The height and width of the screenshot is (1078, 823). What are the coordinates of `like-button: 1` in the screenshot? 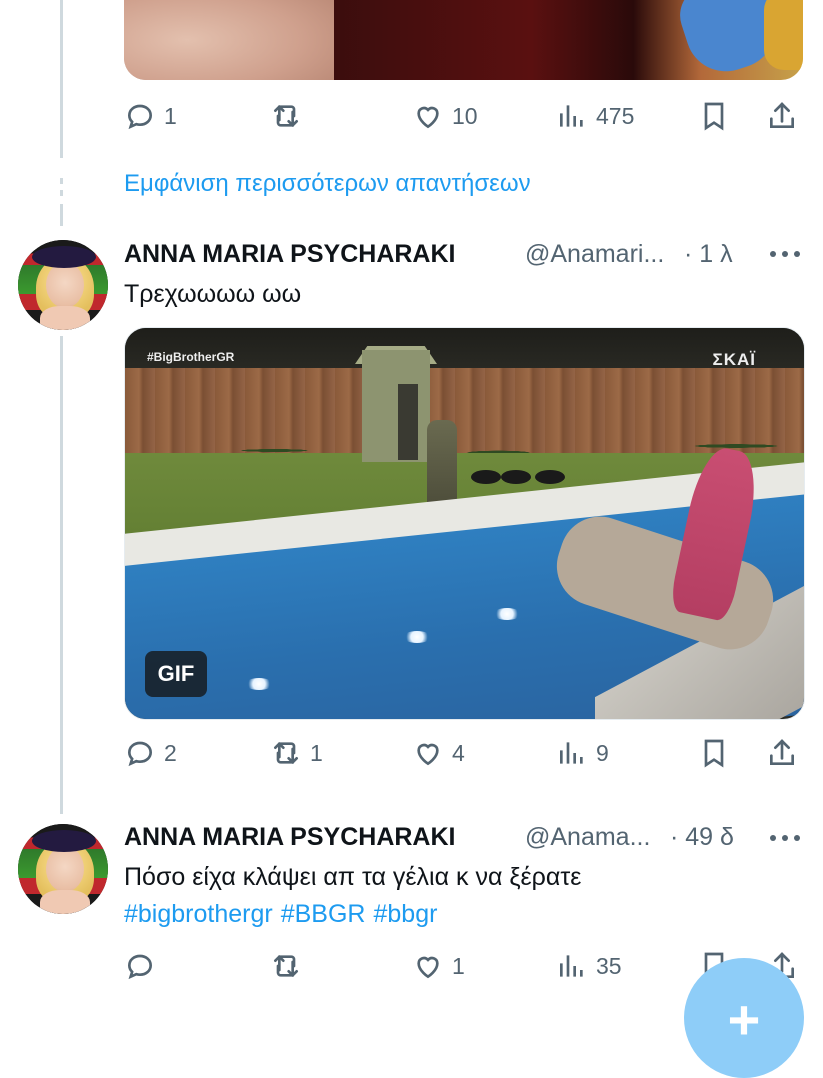 It's located at (438, 966).